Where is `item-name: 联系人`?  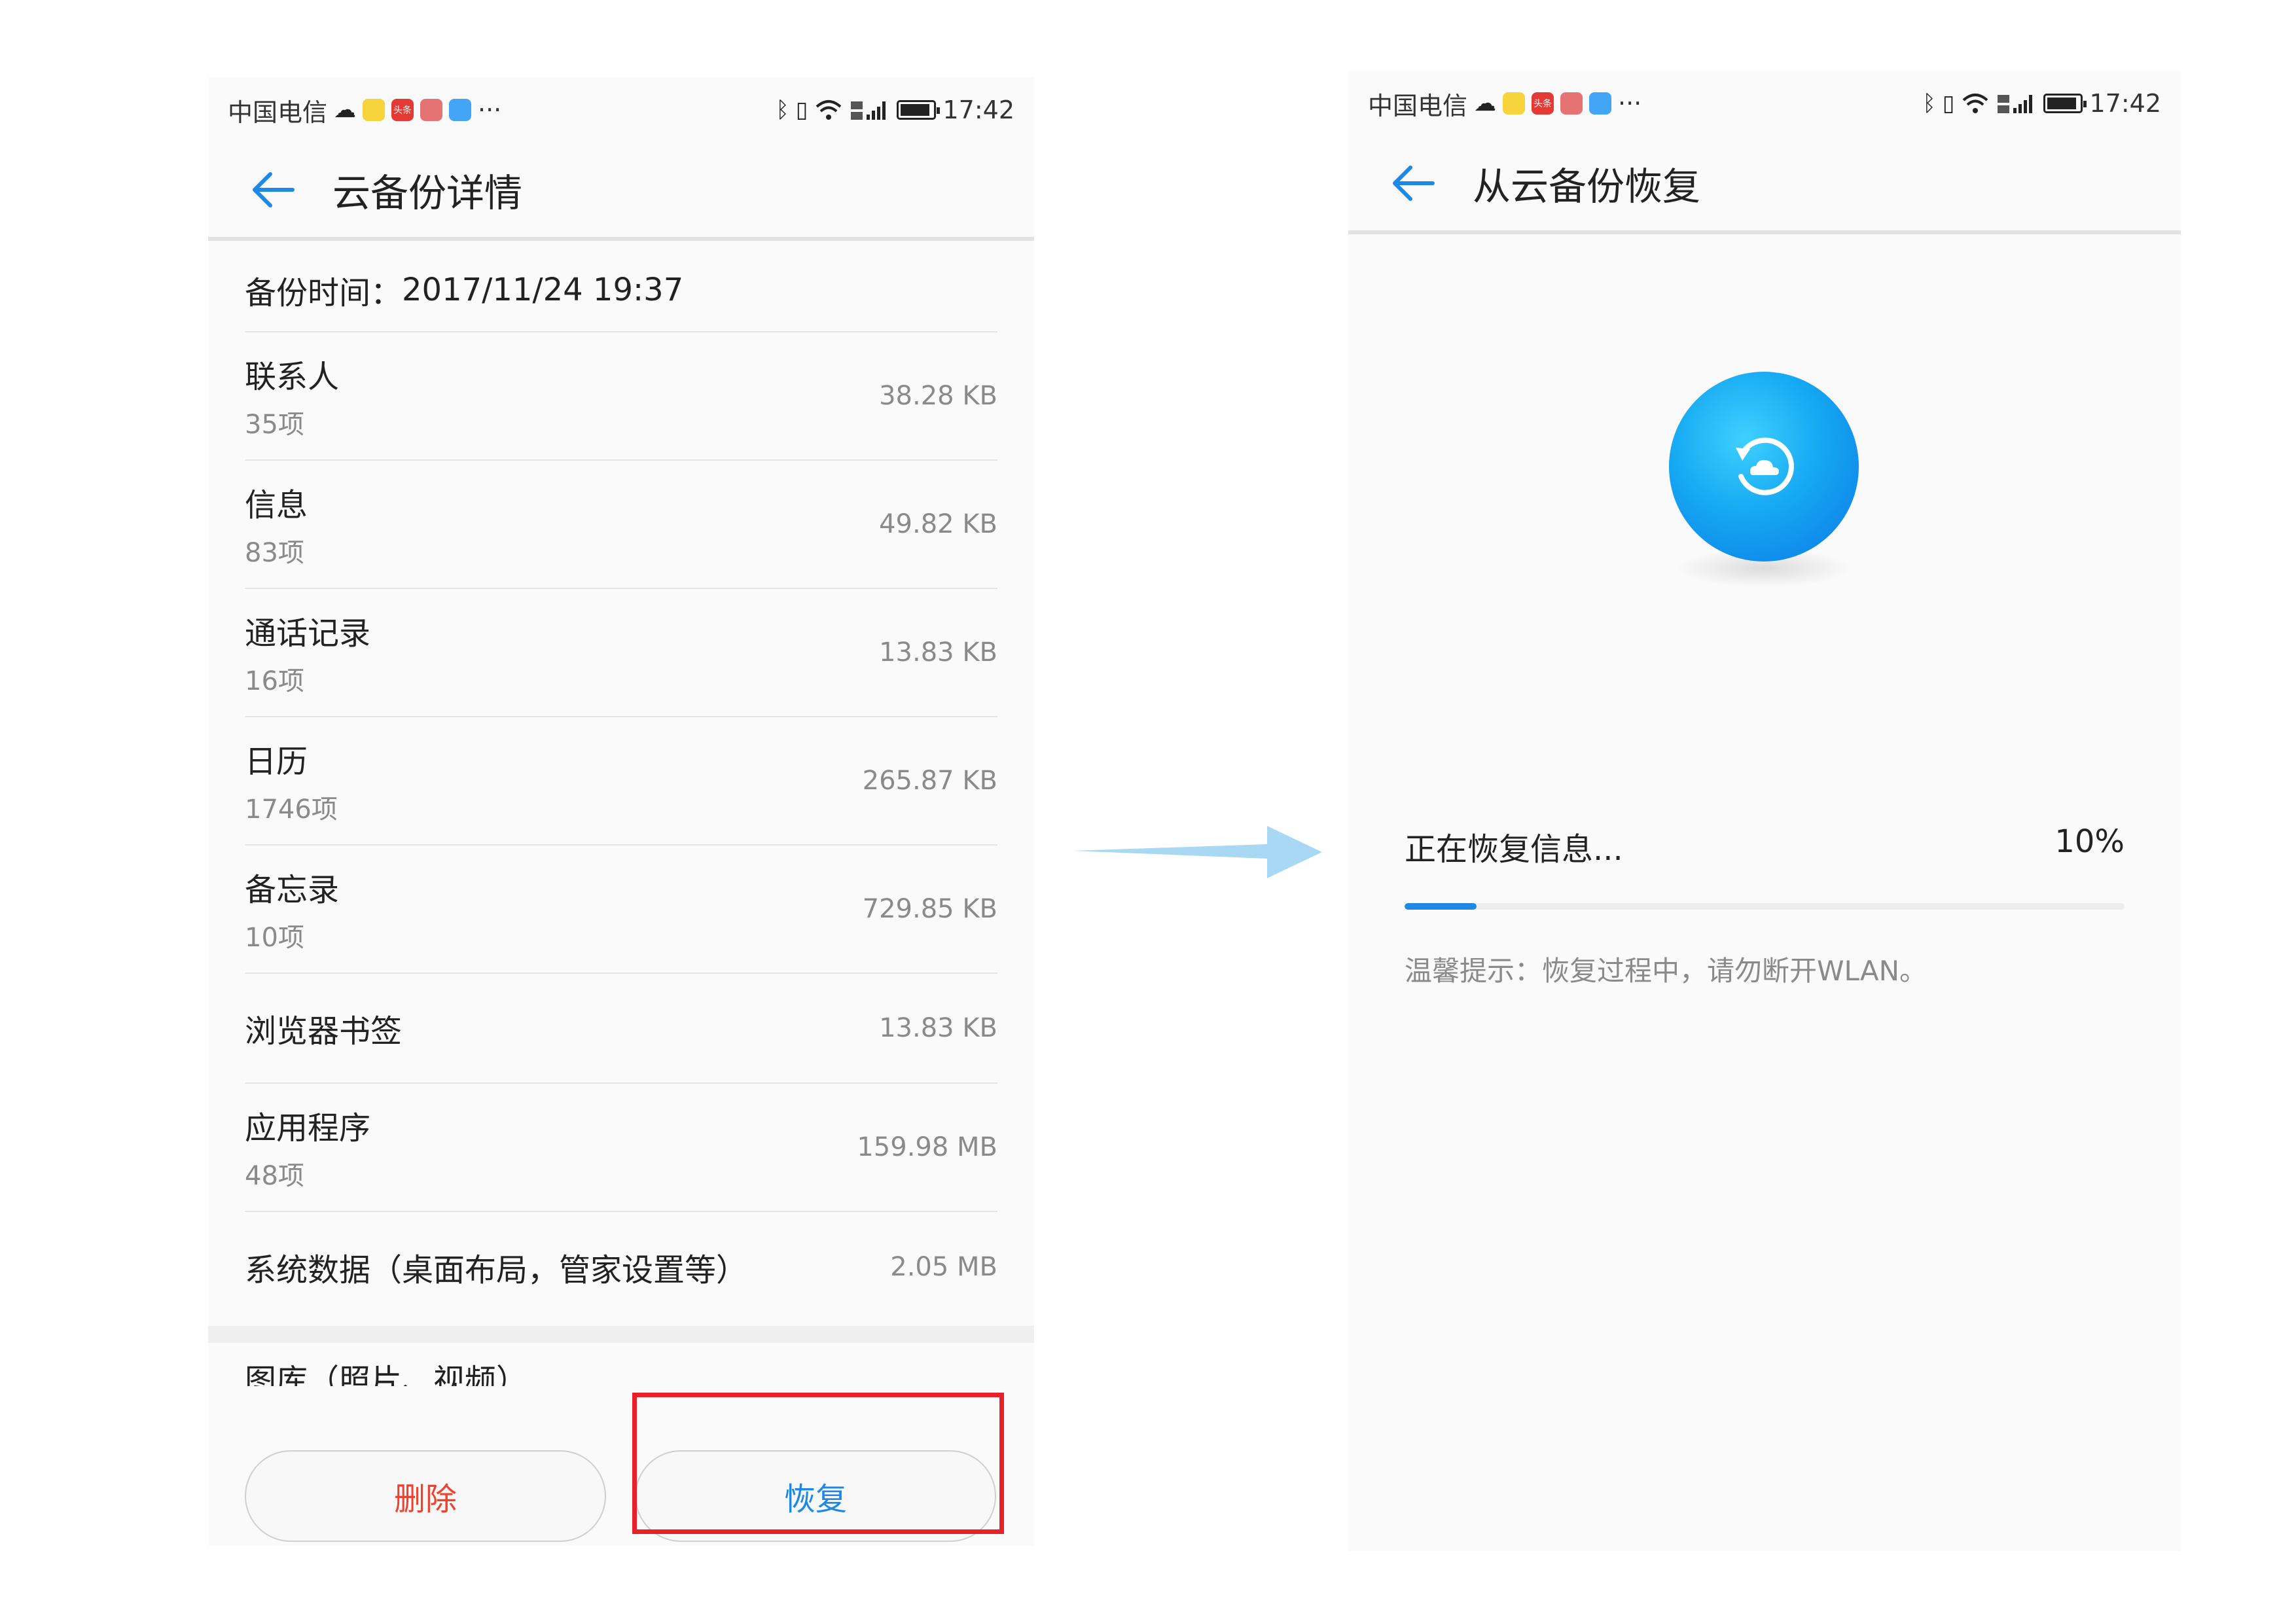
item-name: 联系人 is located at coordinates (292, 377).